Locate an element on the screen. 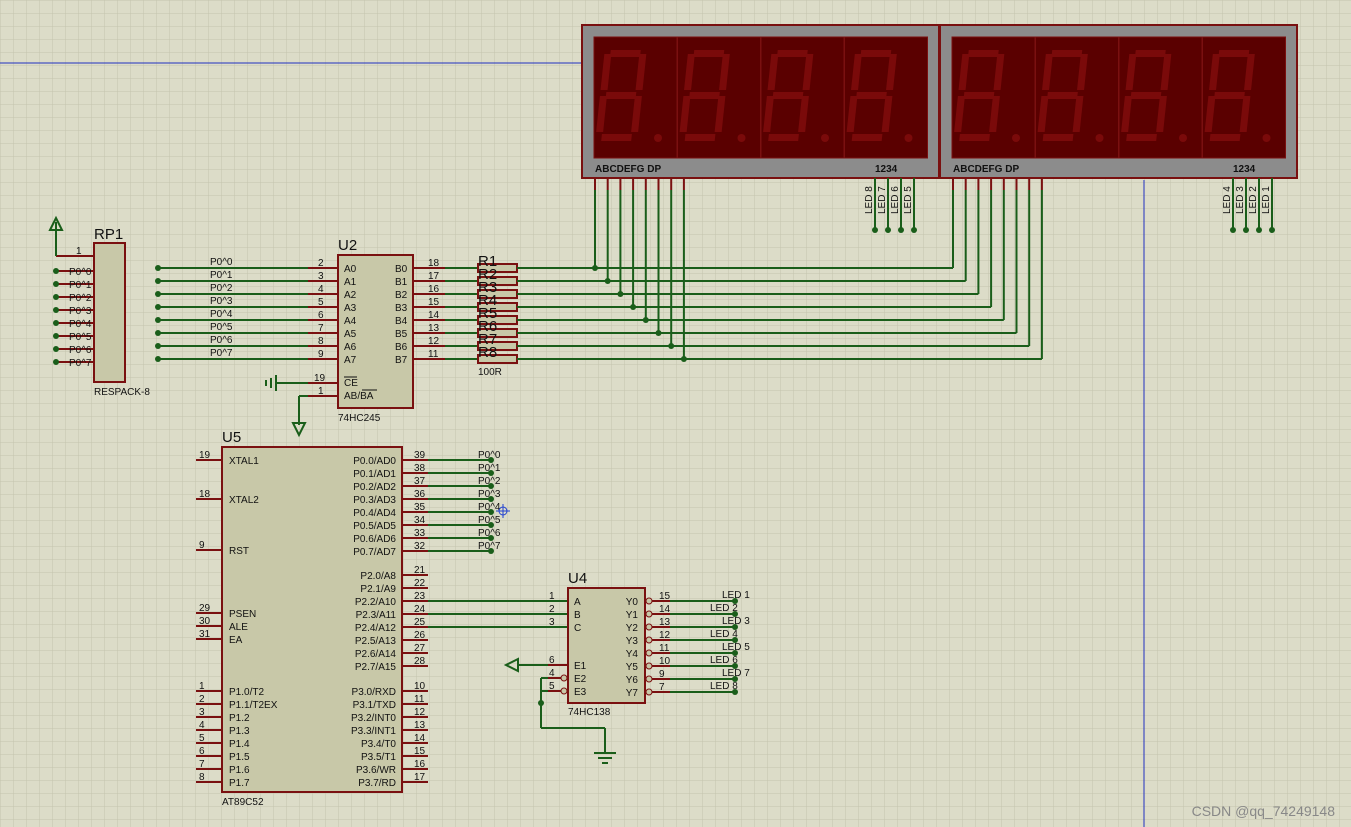 The width and height of the screenshot is (1351, 827). u5-right-pin-num: 21 is located at coordinates (420, 570).